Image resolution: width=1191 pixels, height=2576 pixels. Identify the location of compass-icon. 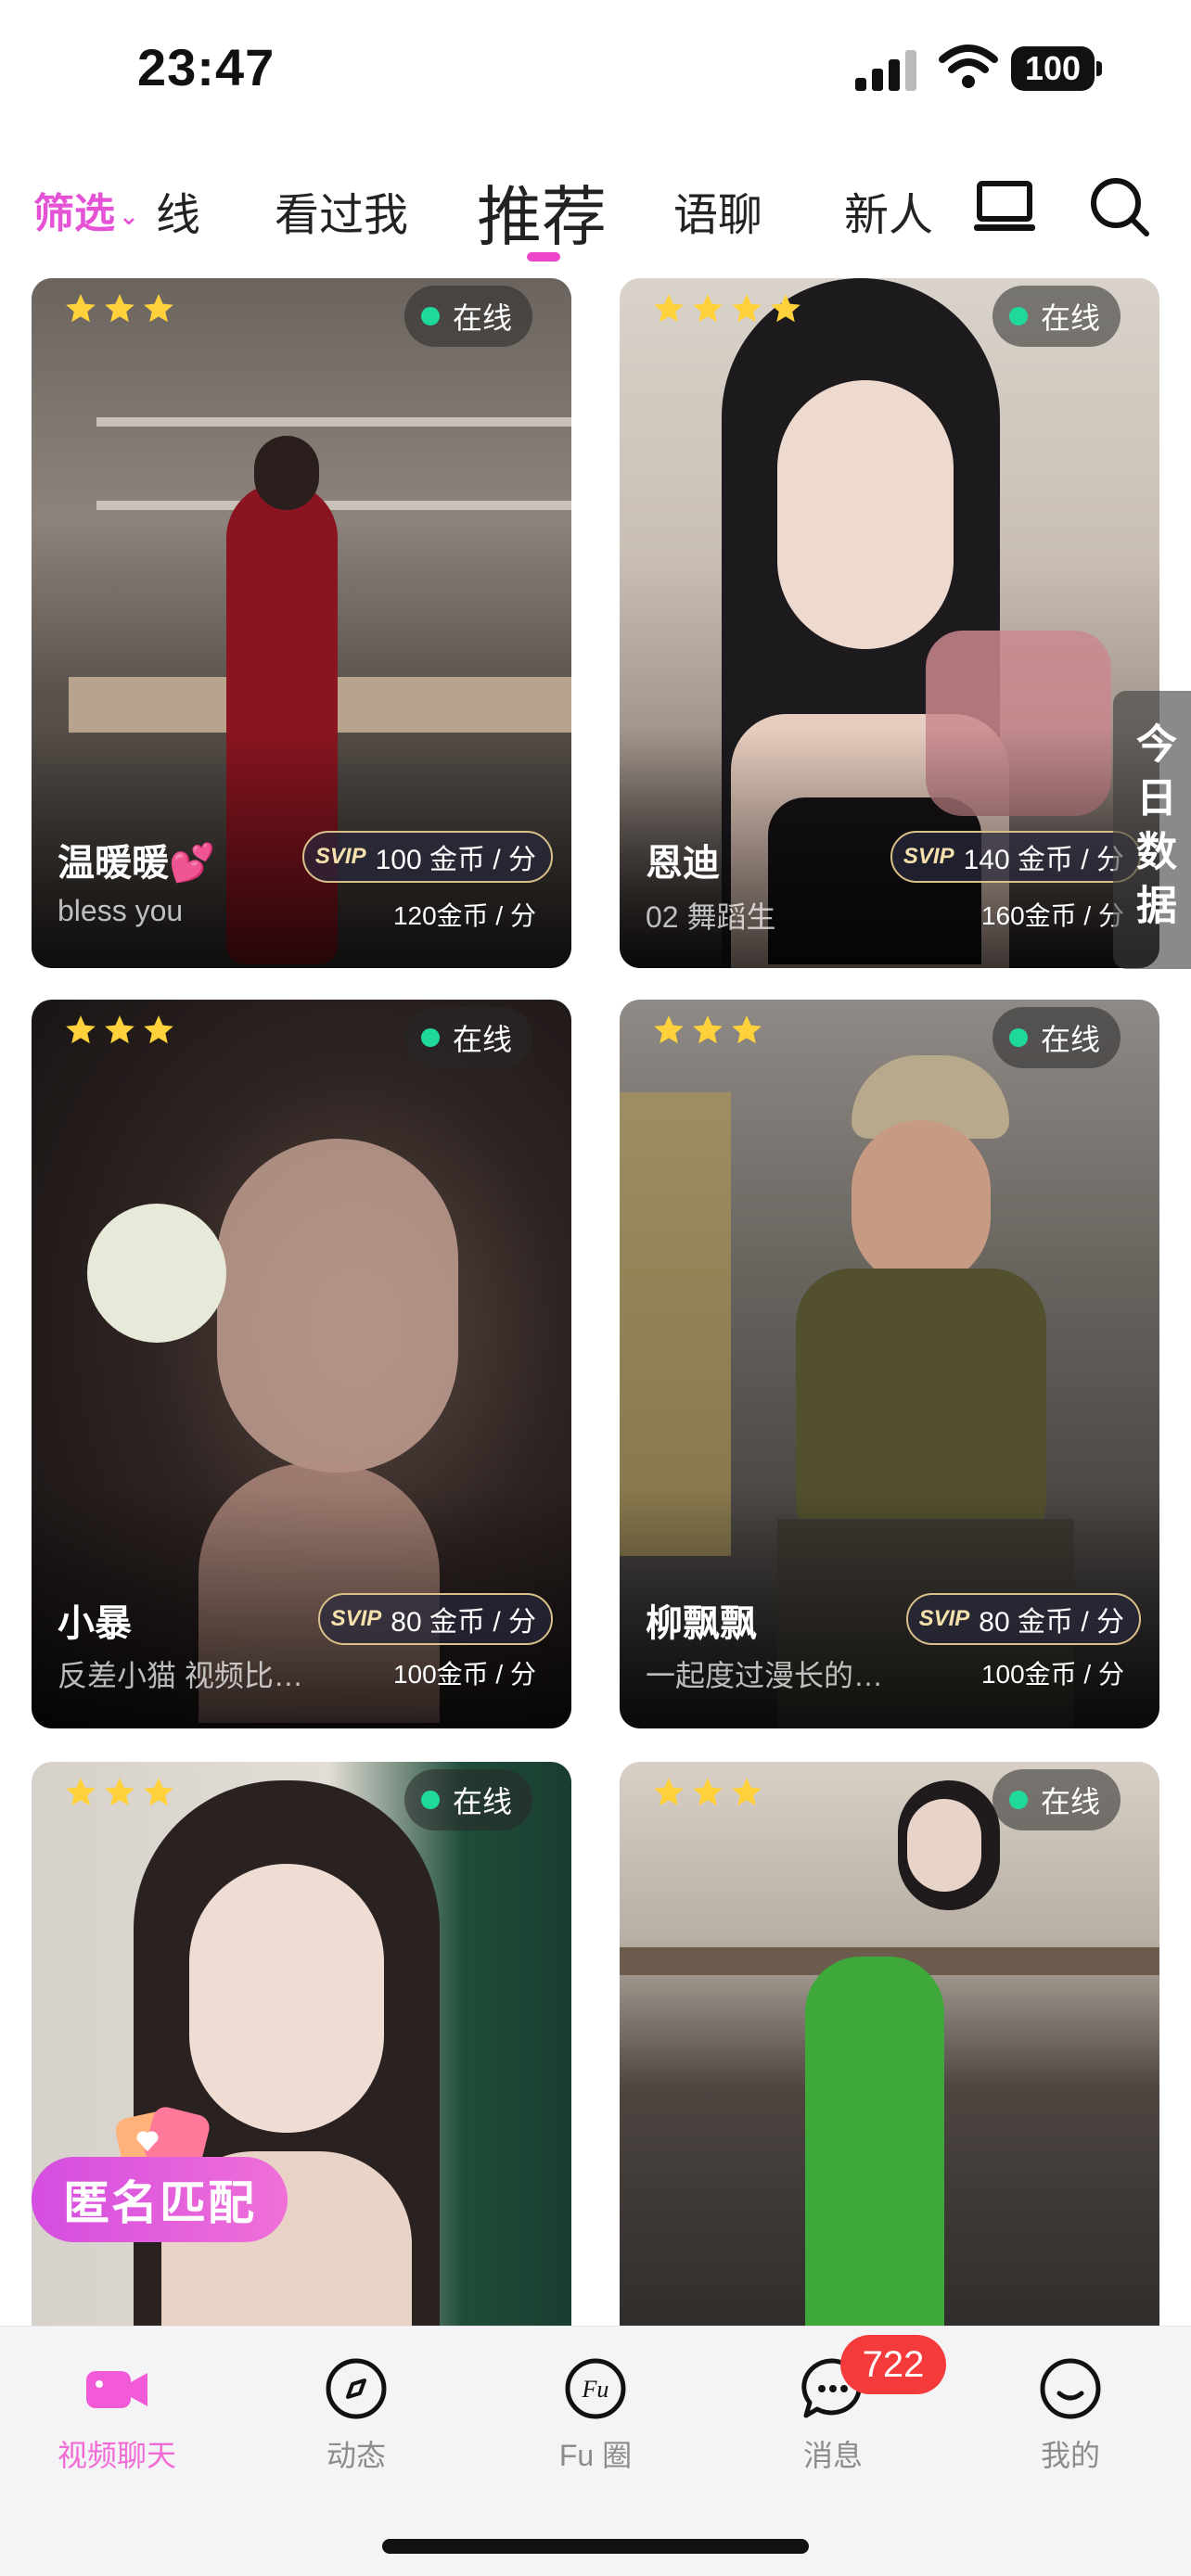
(356, 2388).